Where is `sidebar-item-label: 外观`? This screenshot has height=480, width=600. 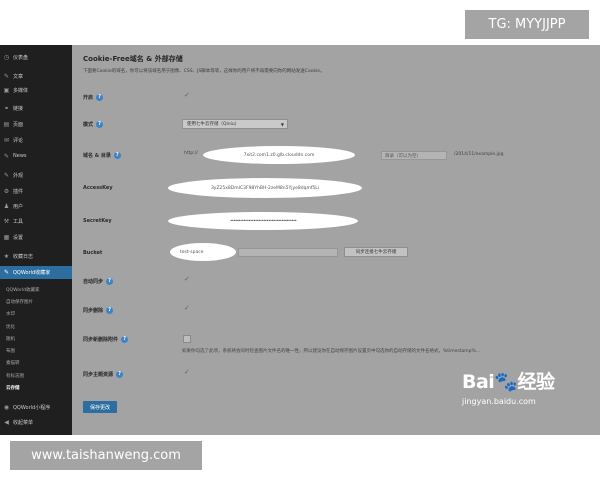
sidebar-item-label: 外观 is located at coordinates (18, 175).